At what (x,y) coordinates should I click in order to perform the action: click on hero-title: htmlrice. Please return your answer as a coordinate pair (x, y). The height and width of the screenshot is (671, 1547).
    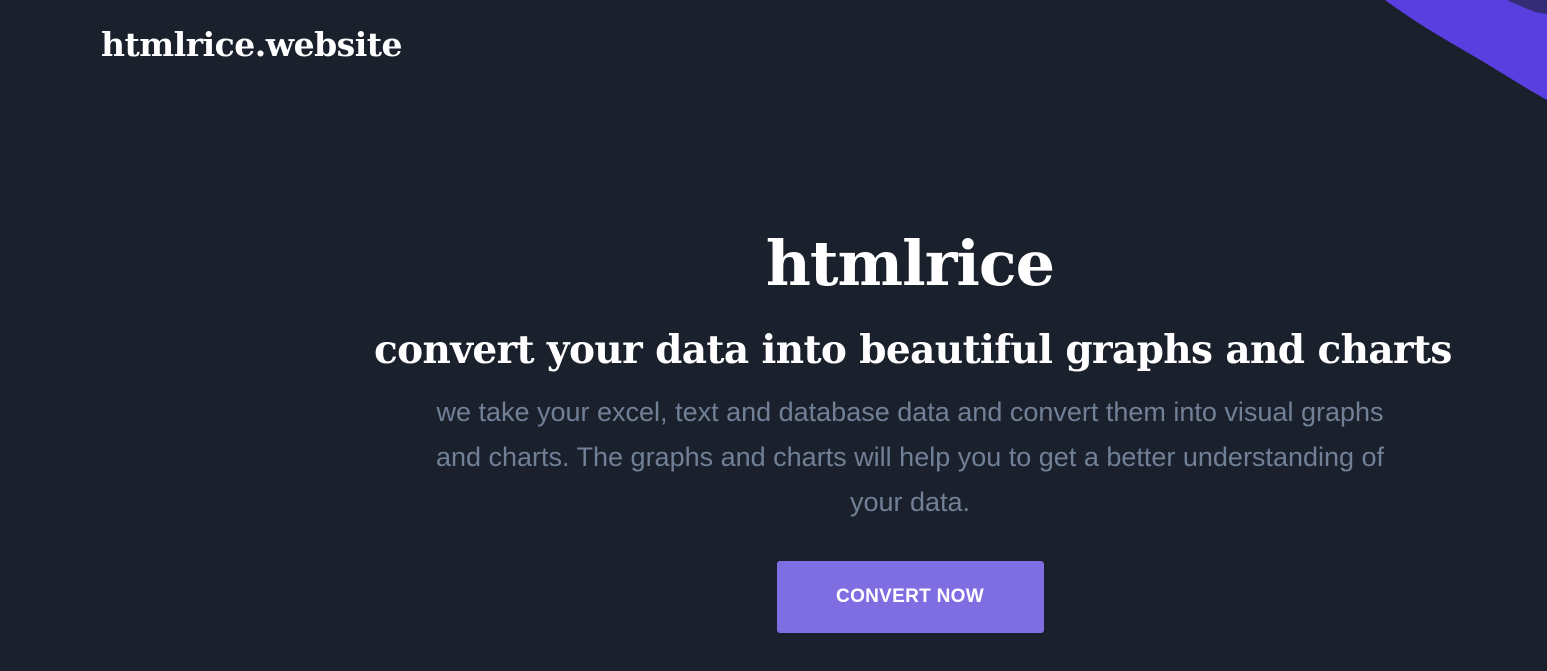
    Looking at the image, I should click on (910, 263).